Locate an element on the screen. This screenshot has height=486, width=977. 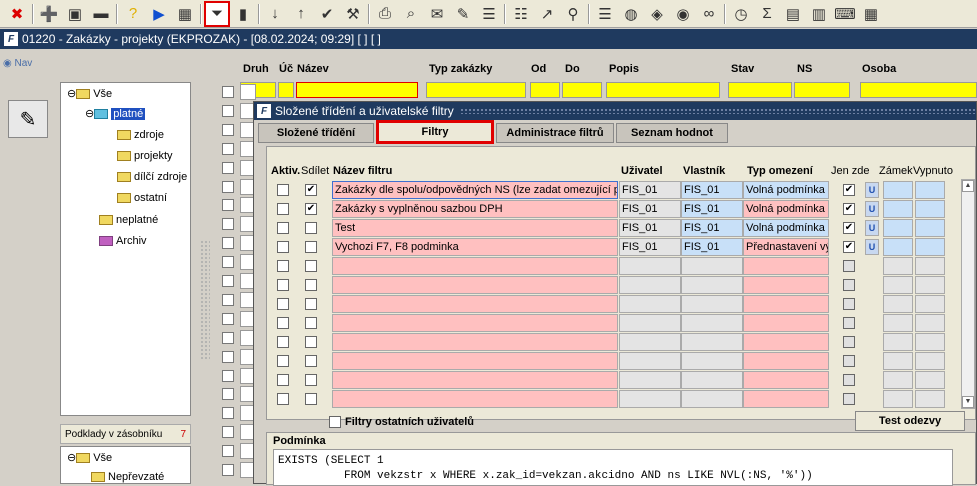
print-preview-icon: ⌕ is located at coordinates (411, 14).